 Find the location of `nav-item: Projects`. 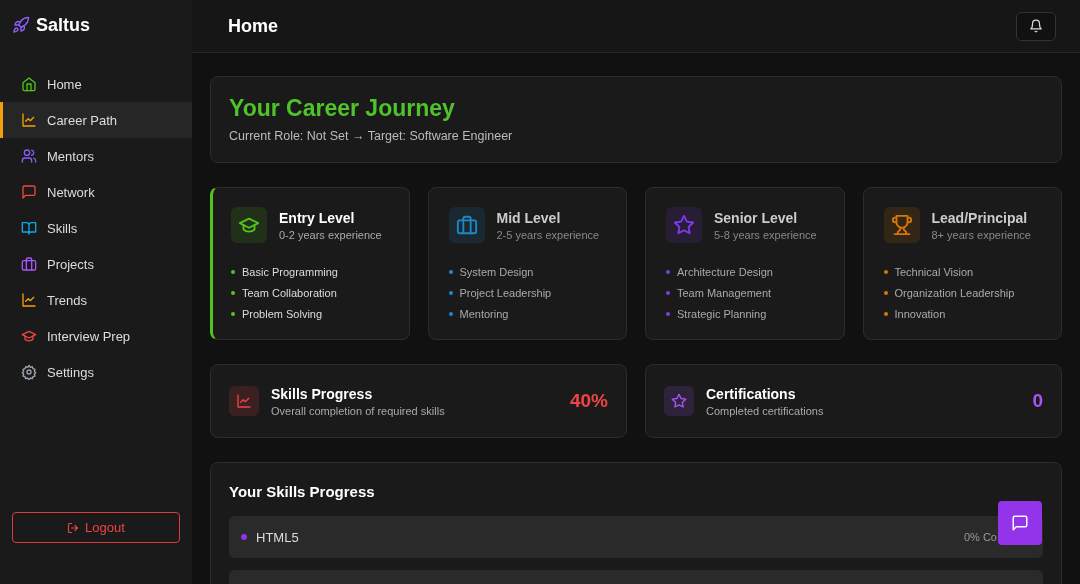

nav-item: Projects is located at coordinates (96, 264).